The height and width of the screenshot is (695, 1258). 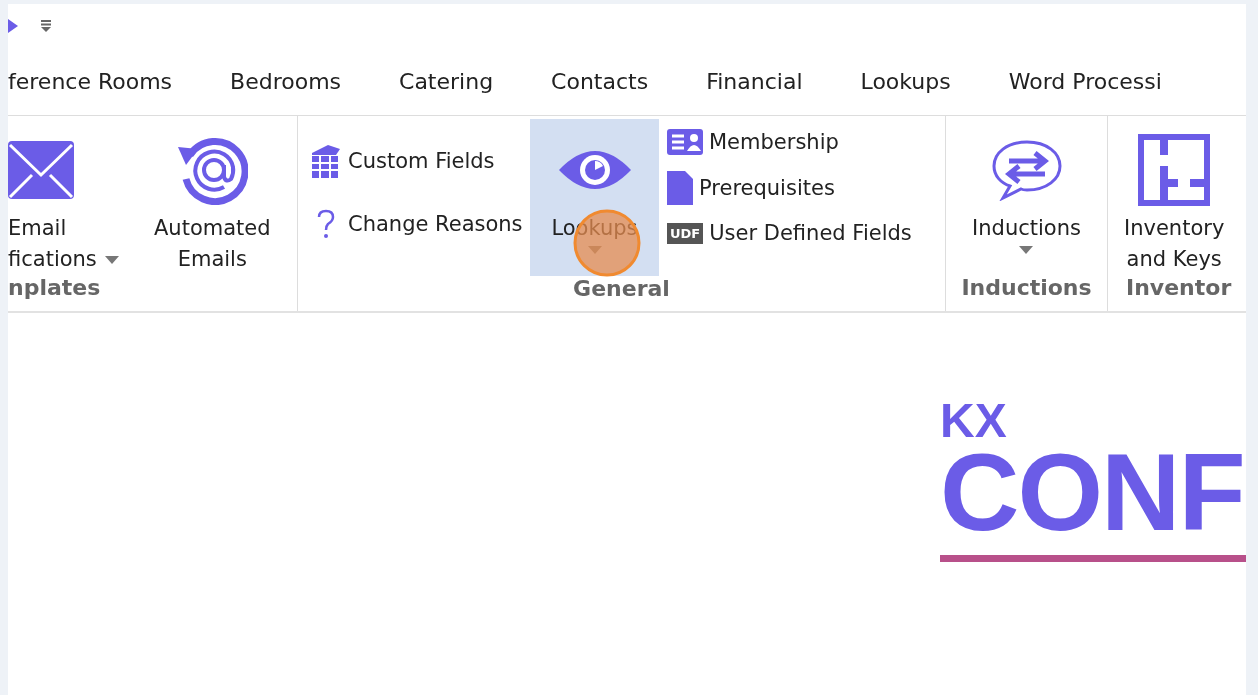 I want to click on udf-icon: UDF, so click(x=685, y=233).